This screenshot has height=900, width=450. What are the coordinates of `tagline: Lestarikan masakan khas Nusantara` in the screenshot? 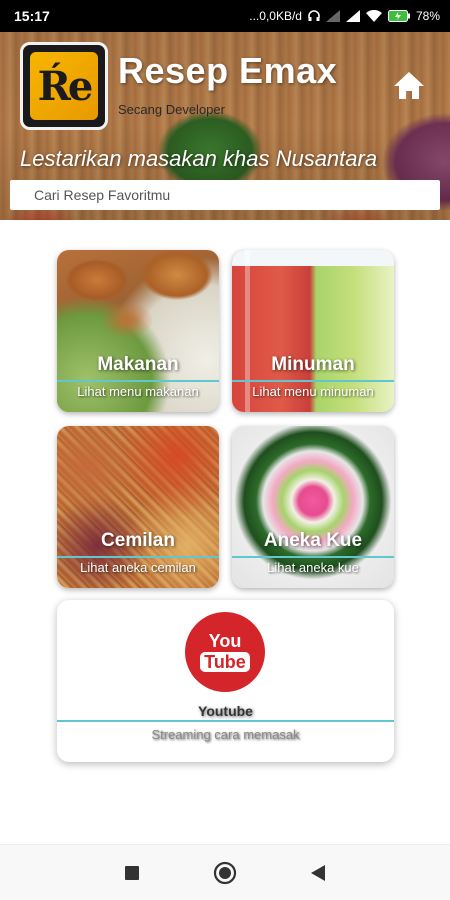 It's located at (199, 158).